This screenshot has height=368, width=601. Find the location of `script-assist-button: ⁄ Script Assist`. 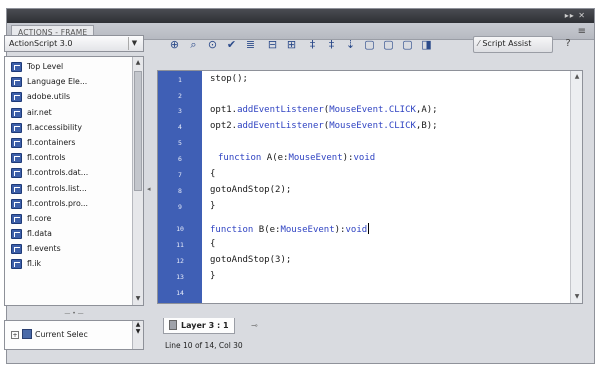

script-assist-button: ⁄ Script Assist is located at coordinates (513, 44).